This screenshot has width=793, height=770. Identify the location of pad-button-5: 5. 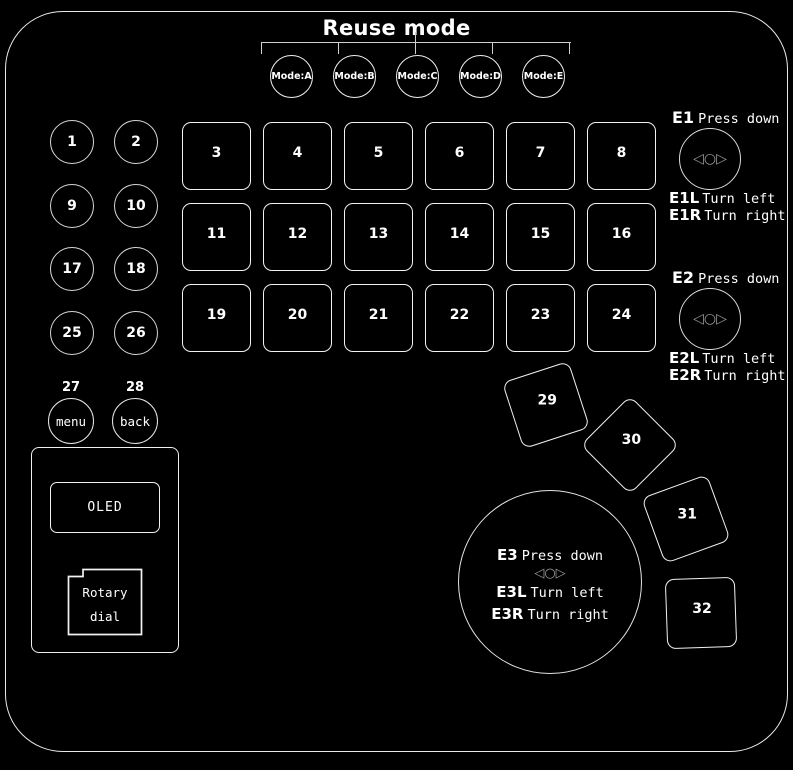
(378, 156).